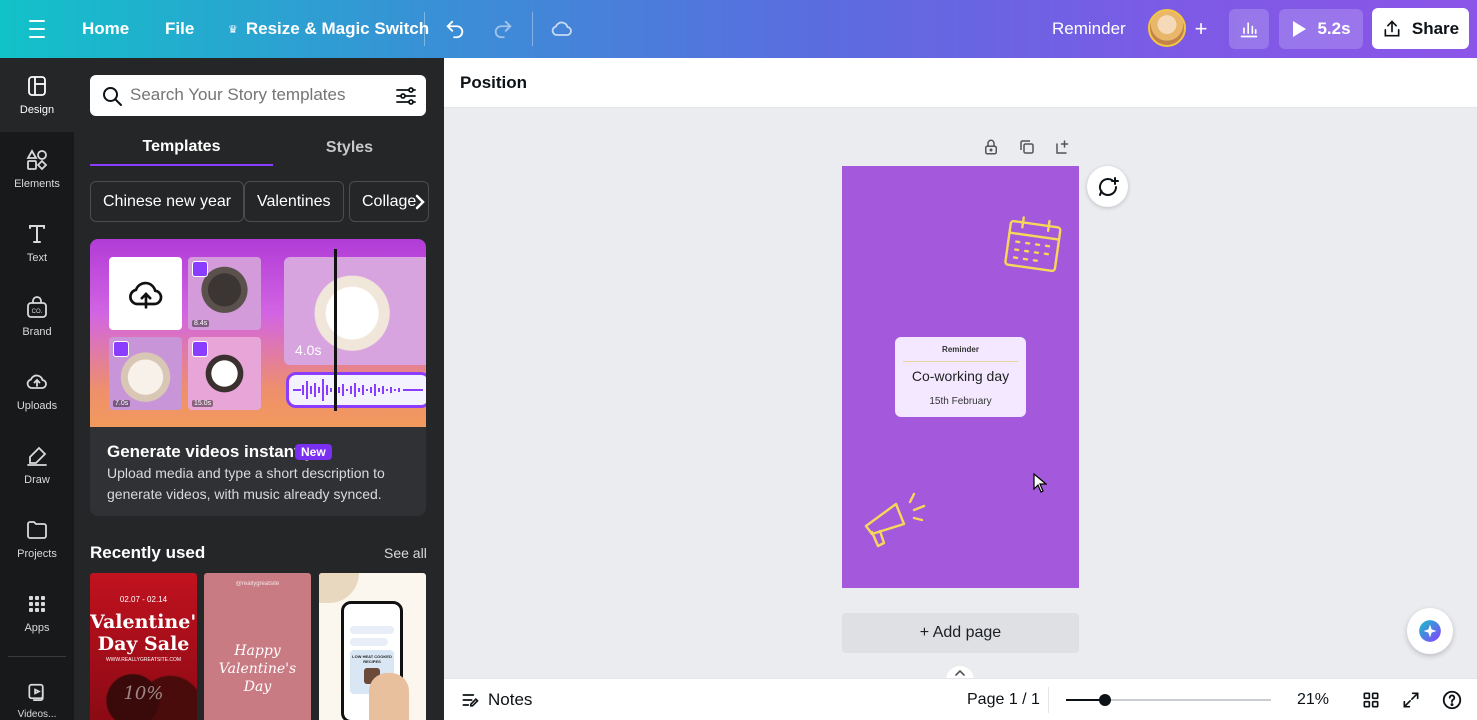 The image size is (1477, 720). Describe the element at coordinates (36, 381) in the screenshot. I see `uploads-icon` at that location.